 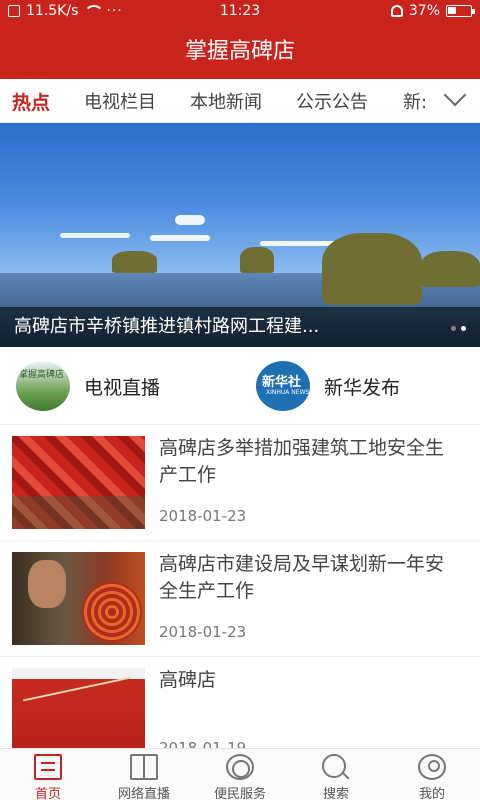 I want to click on tab-tv-programs: 电视栏目, so click(x=120, y=101).